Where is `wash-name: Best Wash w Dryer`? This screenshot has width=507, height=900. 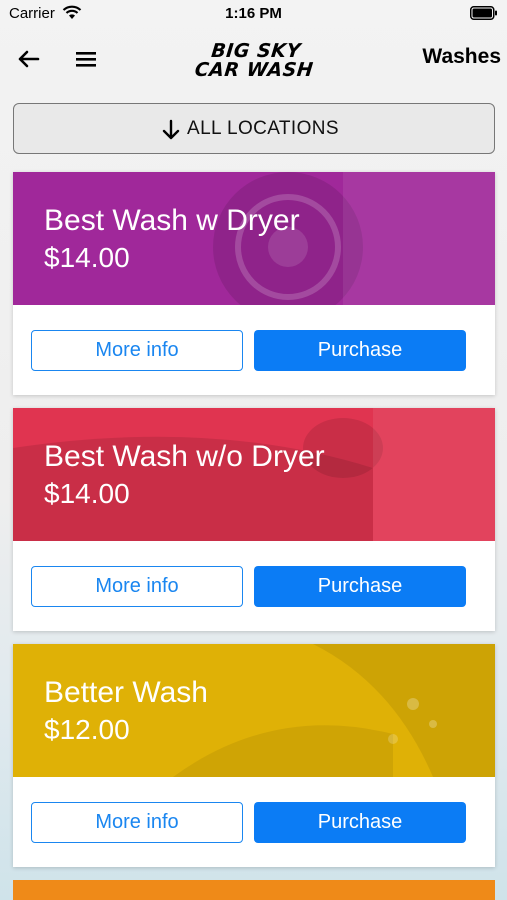 wash-name: Best Wash w Dryer is located at coordinates (172, 220).